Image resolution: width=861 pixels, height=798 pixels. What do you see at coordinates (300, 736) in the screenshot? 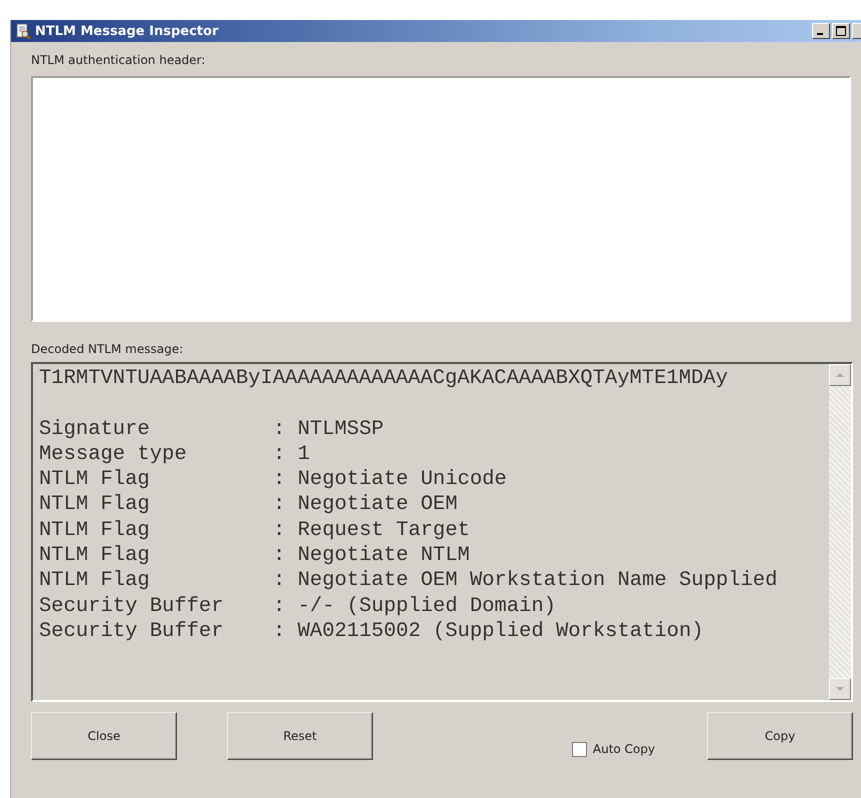
I see `dialog-button: Reset` at bounding box center [300, 736].